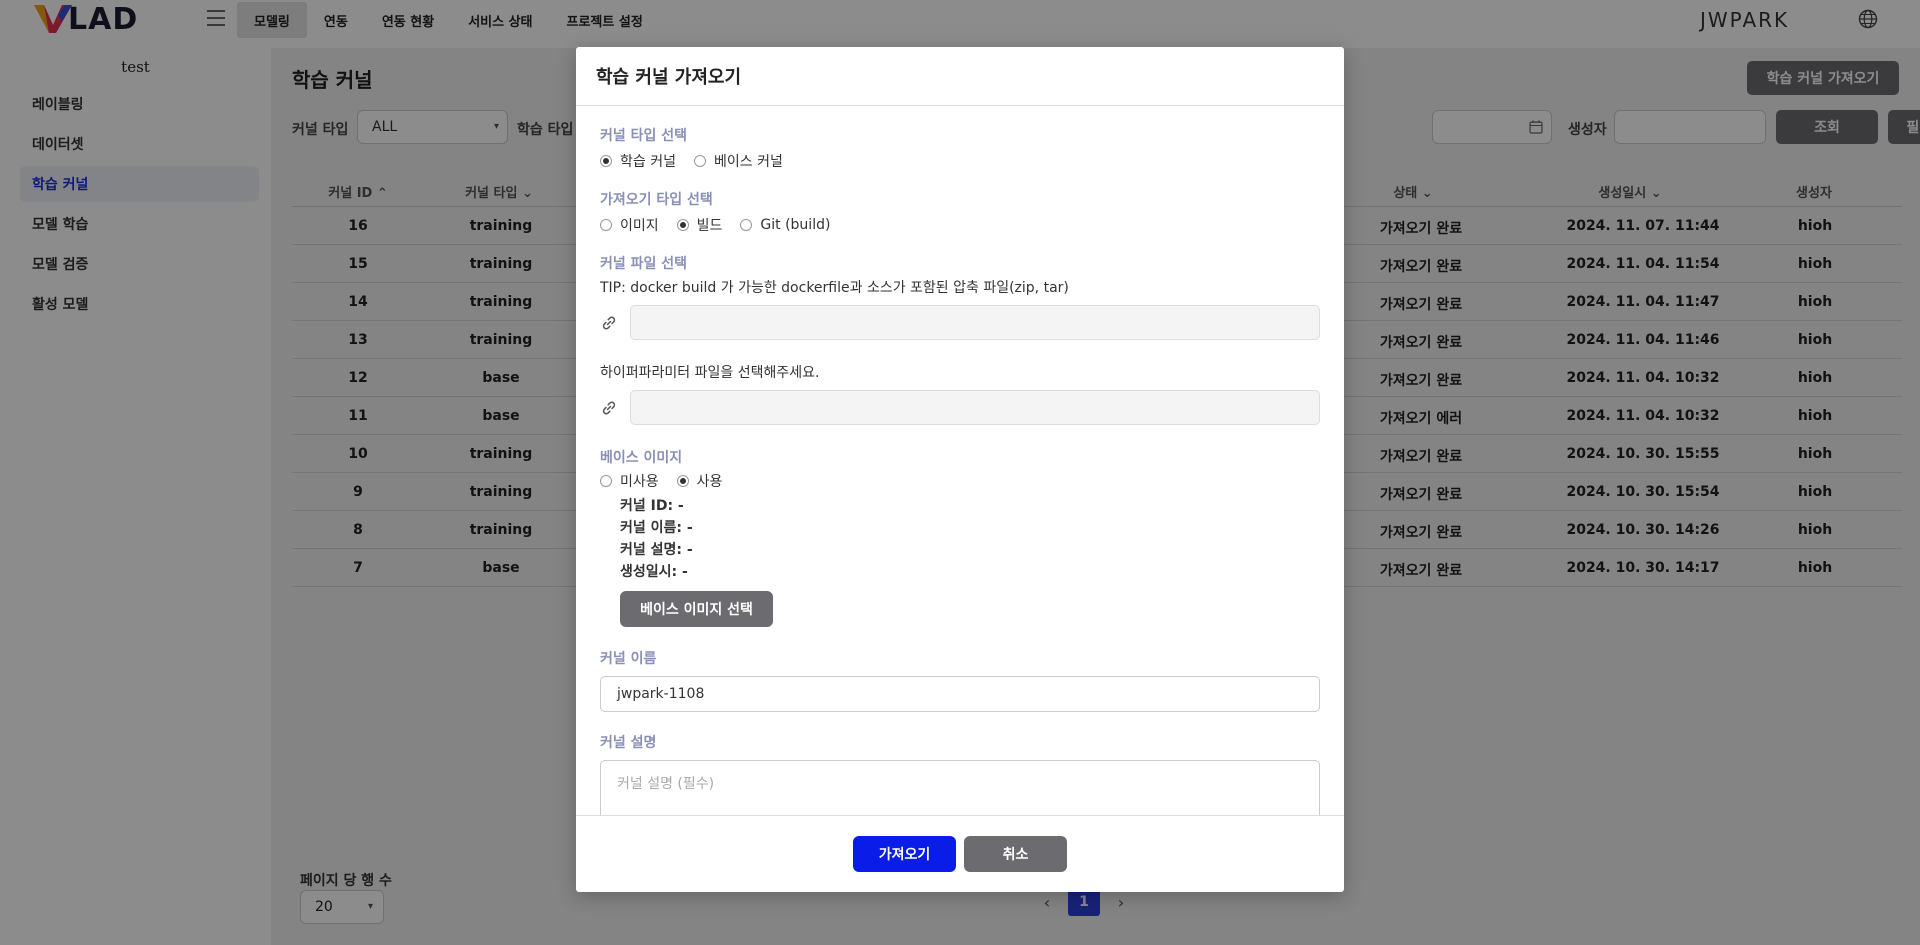 The height and width of the screenshot is (945, 1920). What do you see at coordinates (628, 659) in the screenshot?
I see `kernel-name-label: 커널 이름` at bounding box center [628, 659].